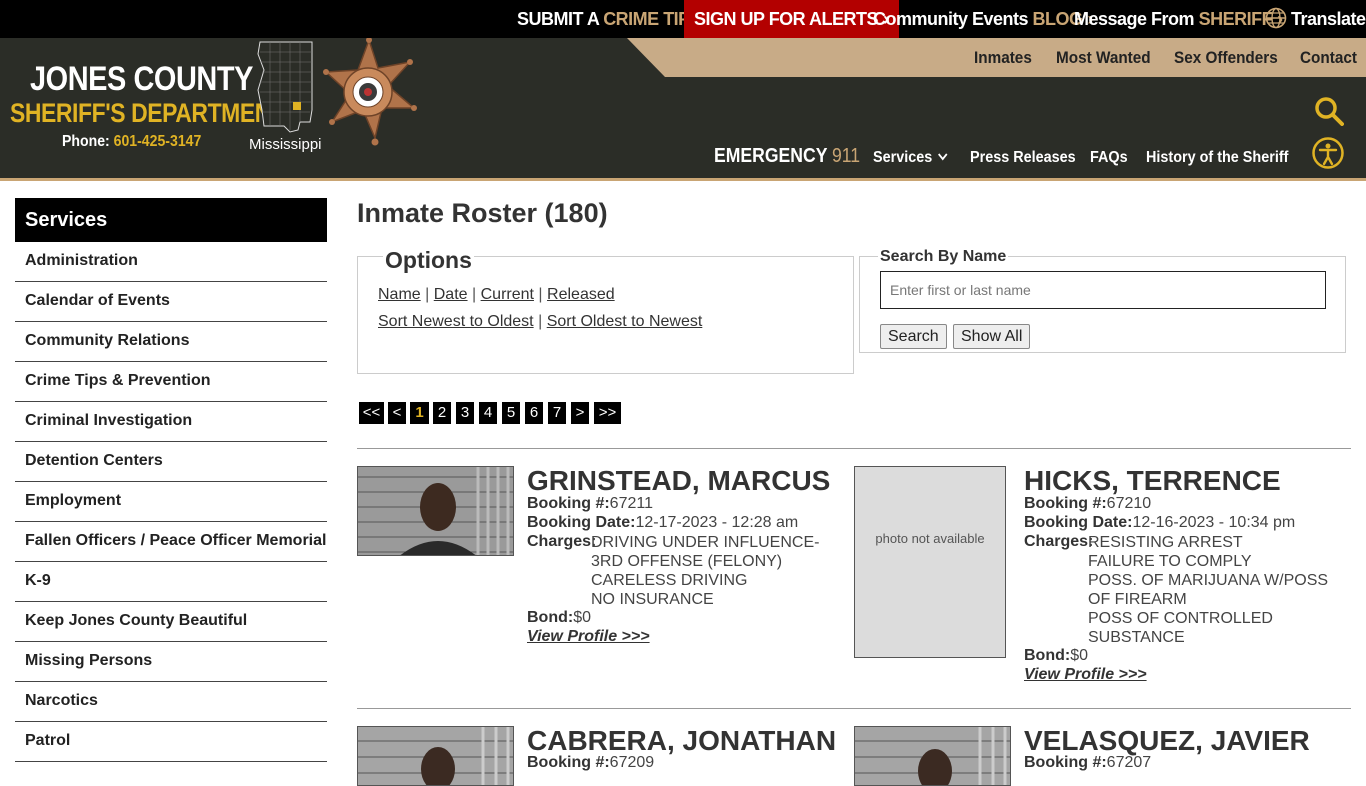  What do you see at coordinates (943, 157) in the screenshot?
I see `chevron-down-icon` at bounding box center [943, 157].